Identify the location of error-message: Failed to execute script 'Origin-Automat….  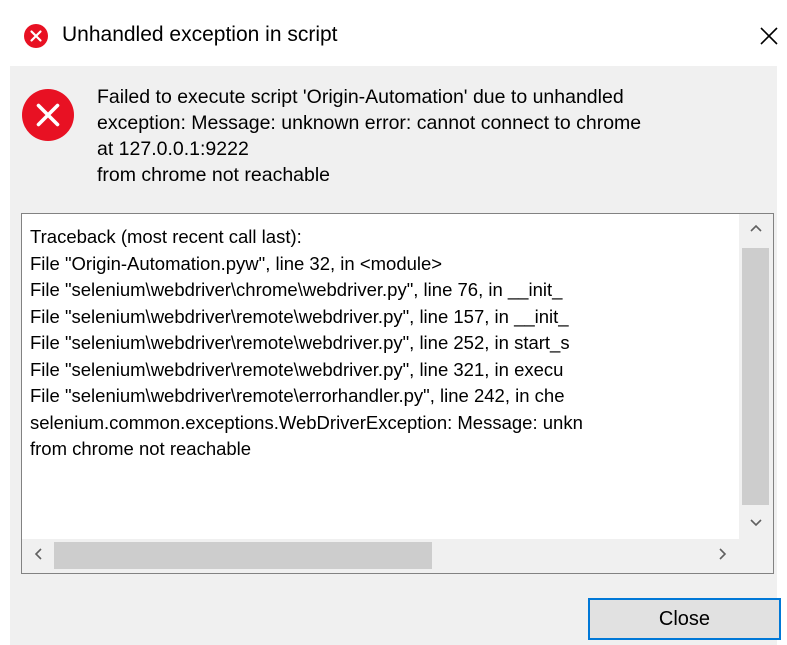
(435, 136).